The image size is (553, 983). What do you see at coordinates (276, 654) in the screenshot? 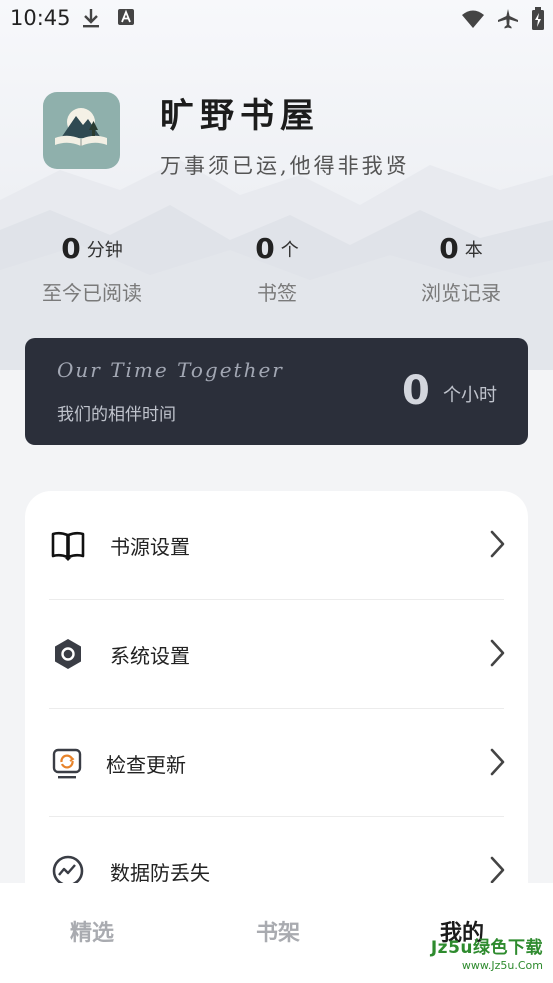
I see `menu-item-system-settings: 系统设置` at bounding box center [276, 654].